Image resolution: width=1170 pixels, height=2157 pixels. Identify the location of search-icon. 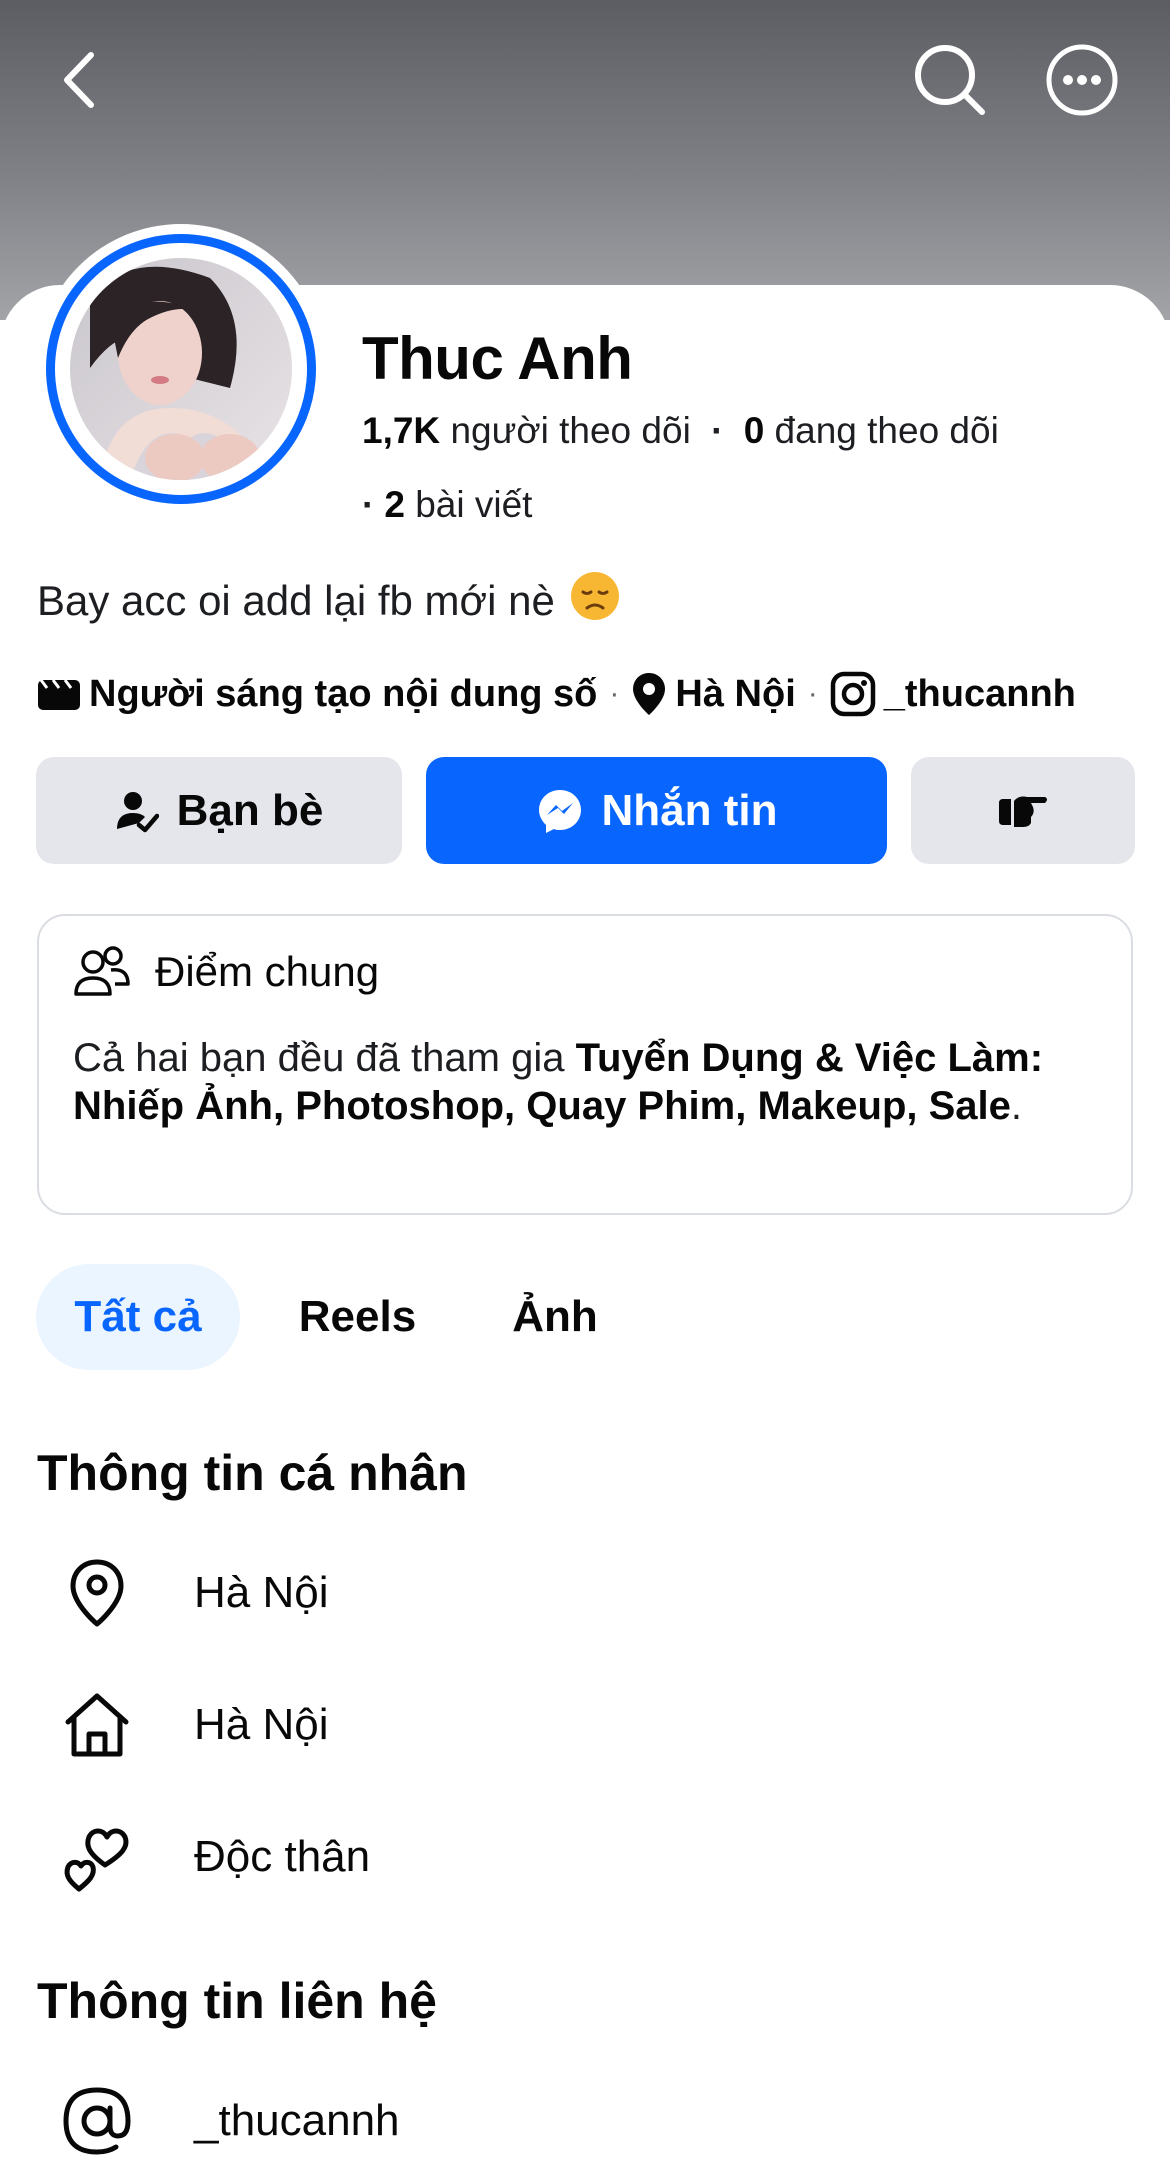
(950, 80).